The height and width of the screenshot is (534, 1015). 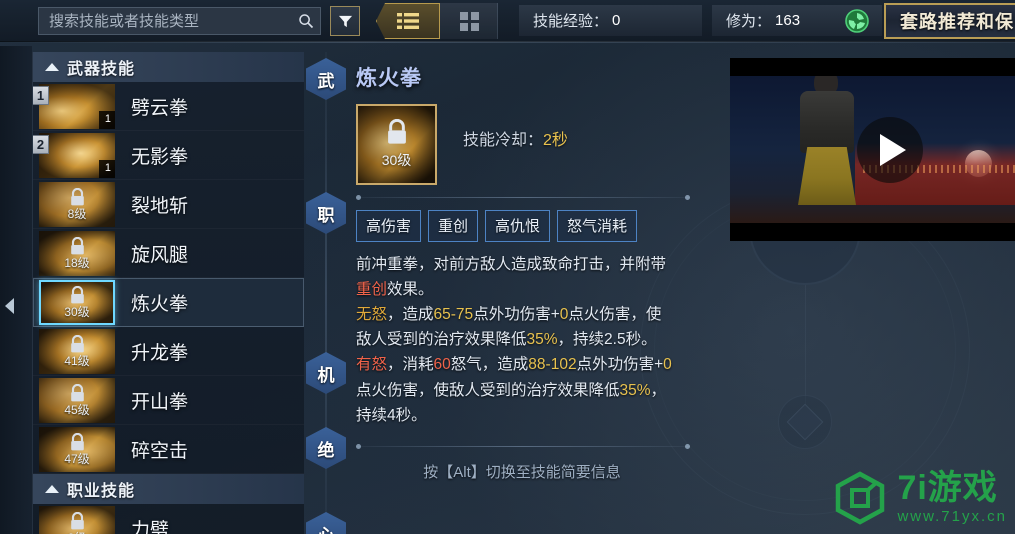 I want to click on top-toolbar: 技能经验： 0 修为： 163 套路推荐和保, so click(x=507, y=21).